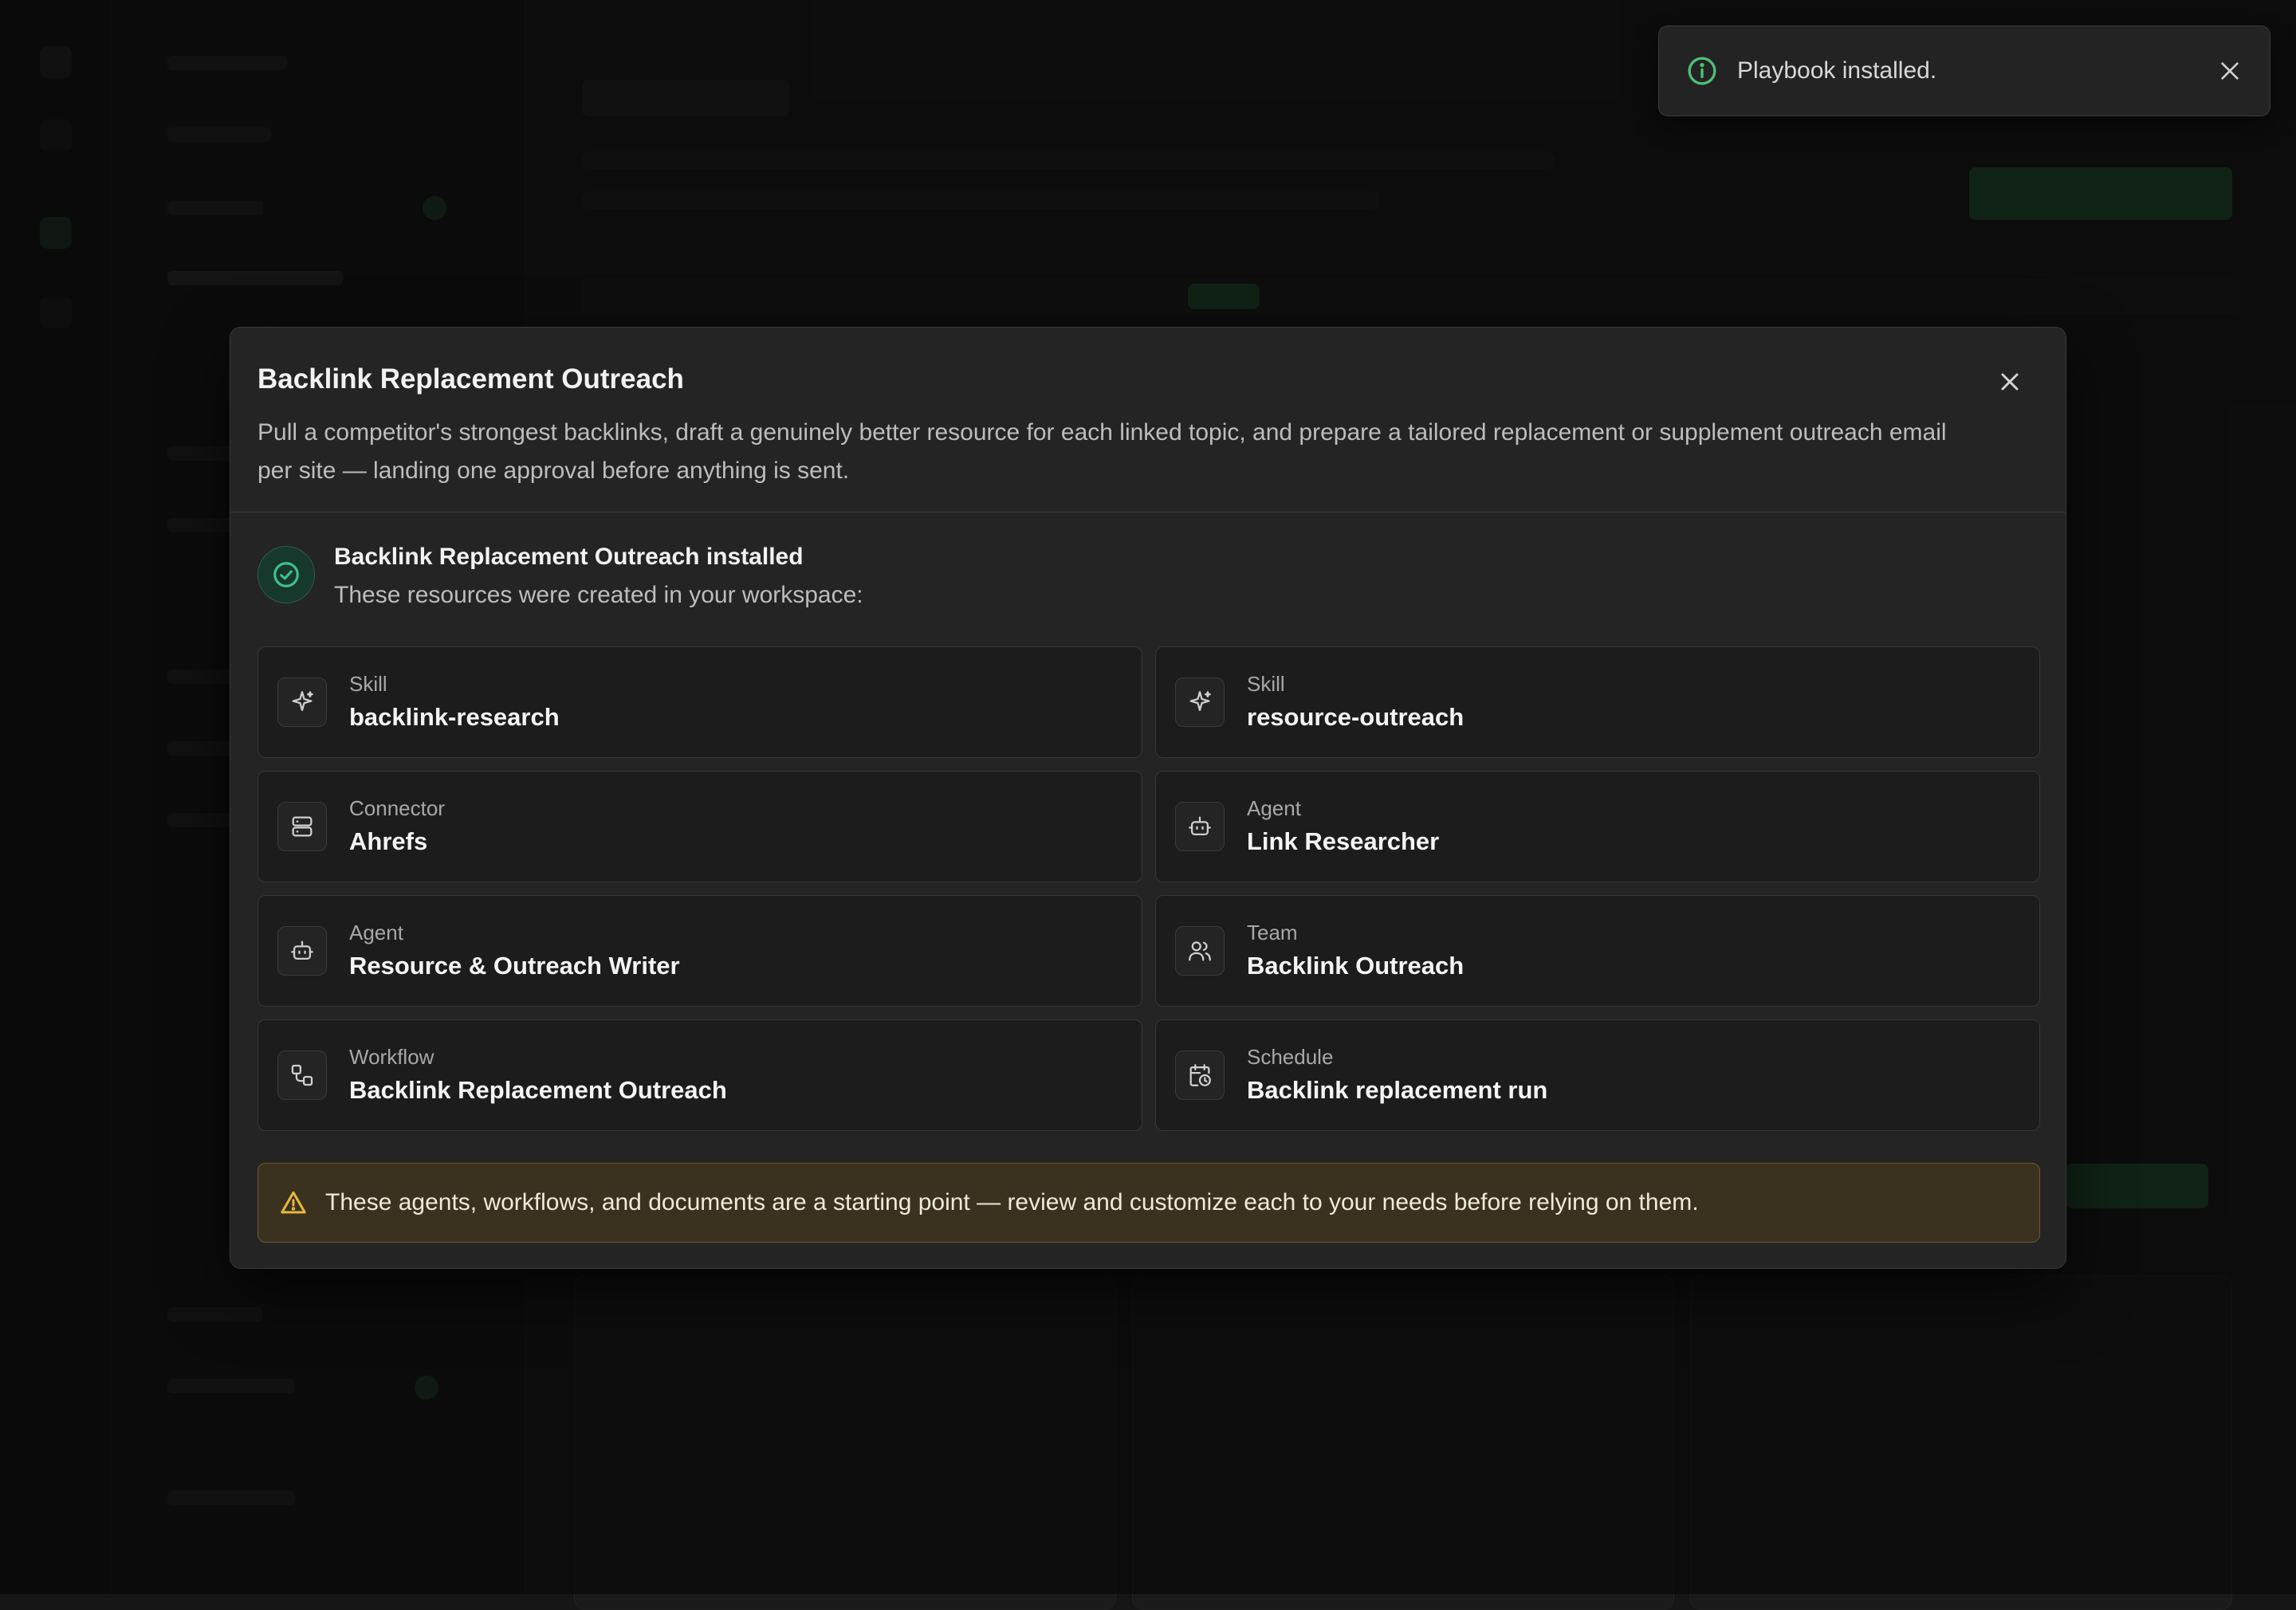 This screenshot has width=2296, height=1610. I want to click on resource-card: Agent Link Researcher, so click(1597, 826).